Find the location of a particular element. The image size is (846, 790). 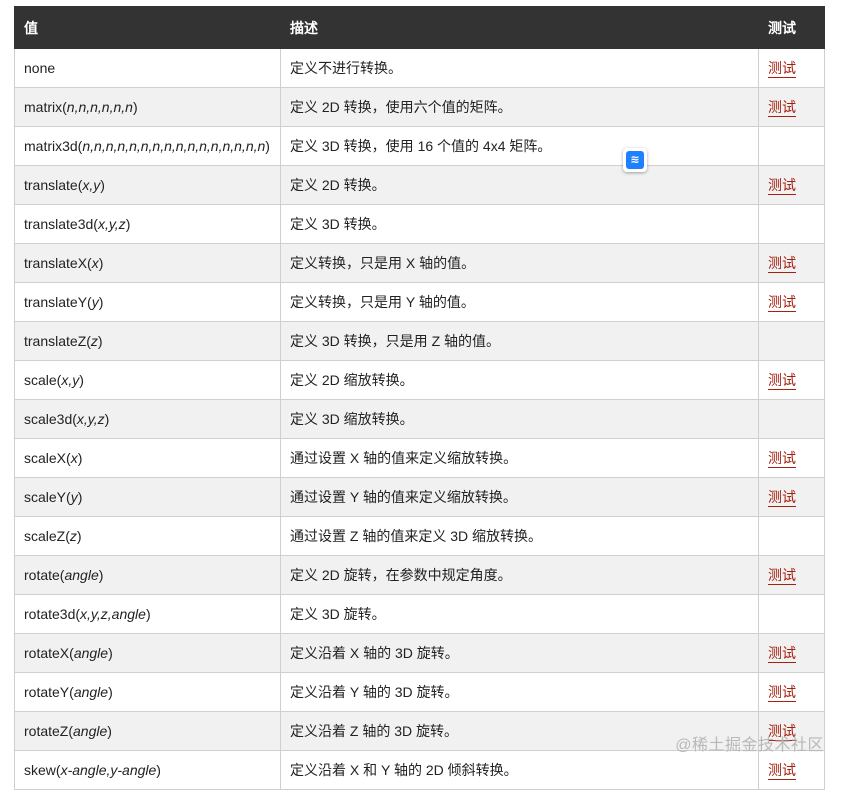

value-cell: rotateX(angle) is located at coordinates (147, 653).